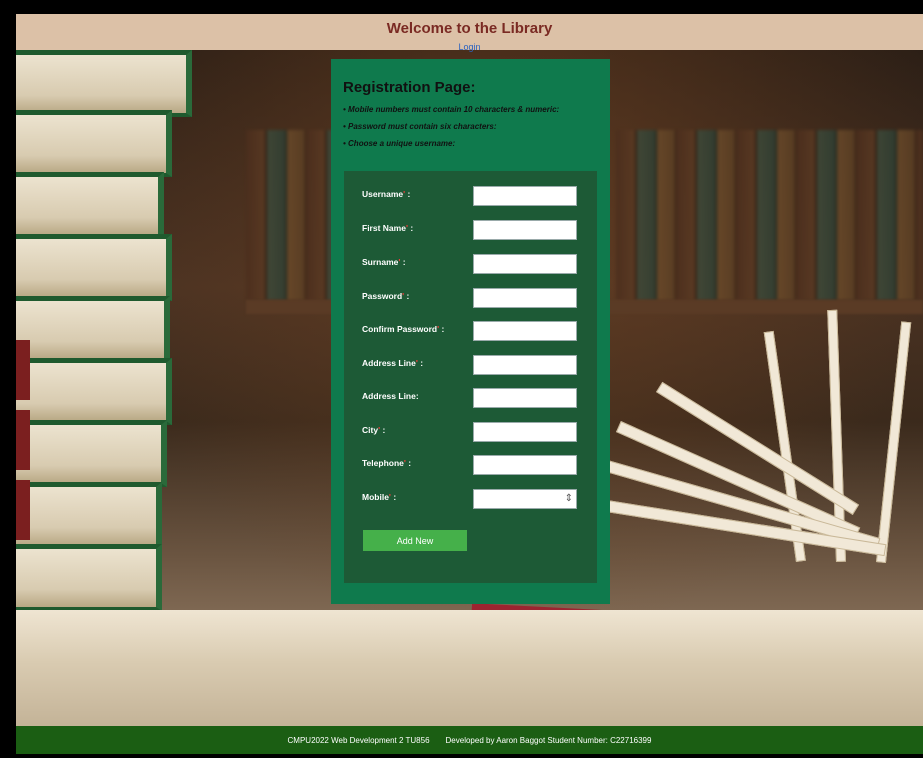  Describe the element at coordinates (525, 264) in the screenshot. I see `surname-input` at that location.